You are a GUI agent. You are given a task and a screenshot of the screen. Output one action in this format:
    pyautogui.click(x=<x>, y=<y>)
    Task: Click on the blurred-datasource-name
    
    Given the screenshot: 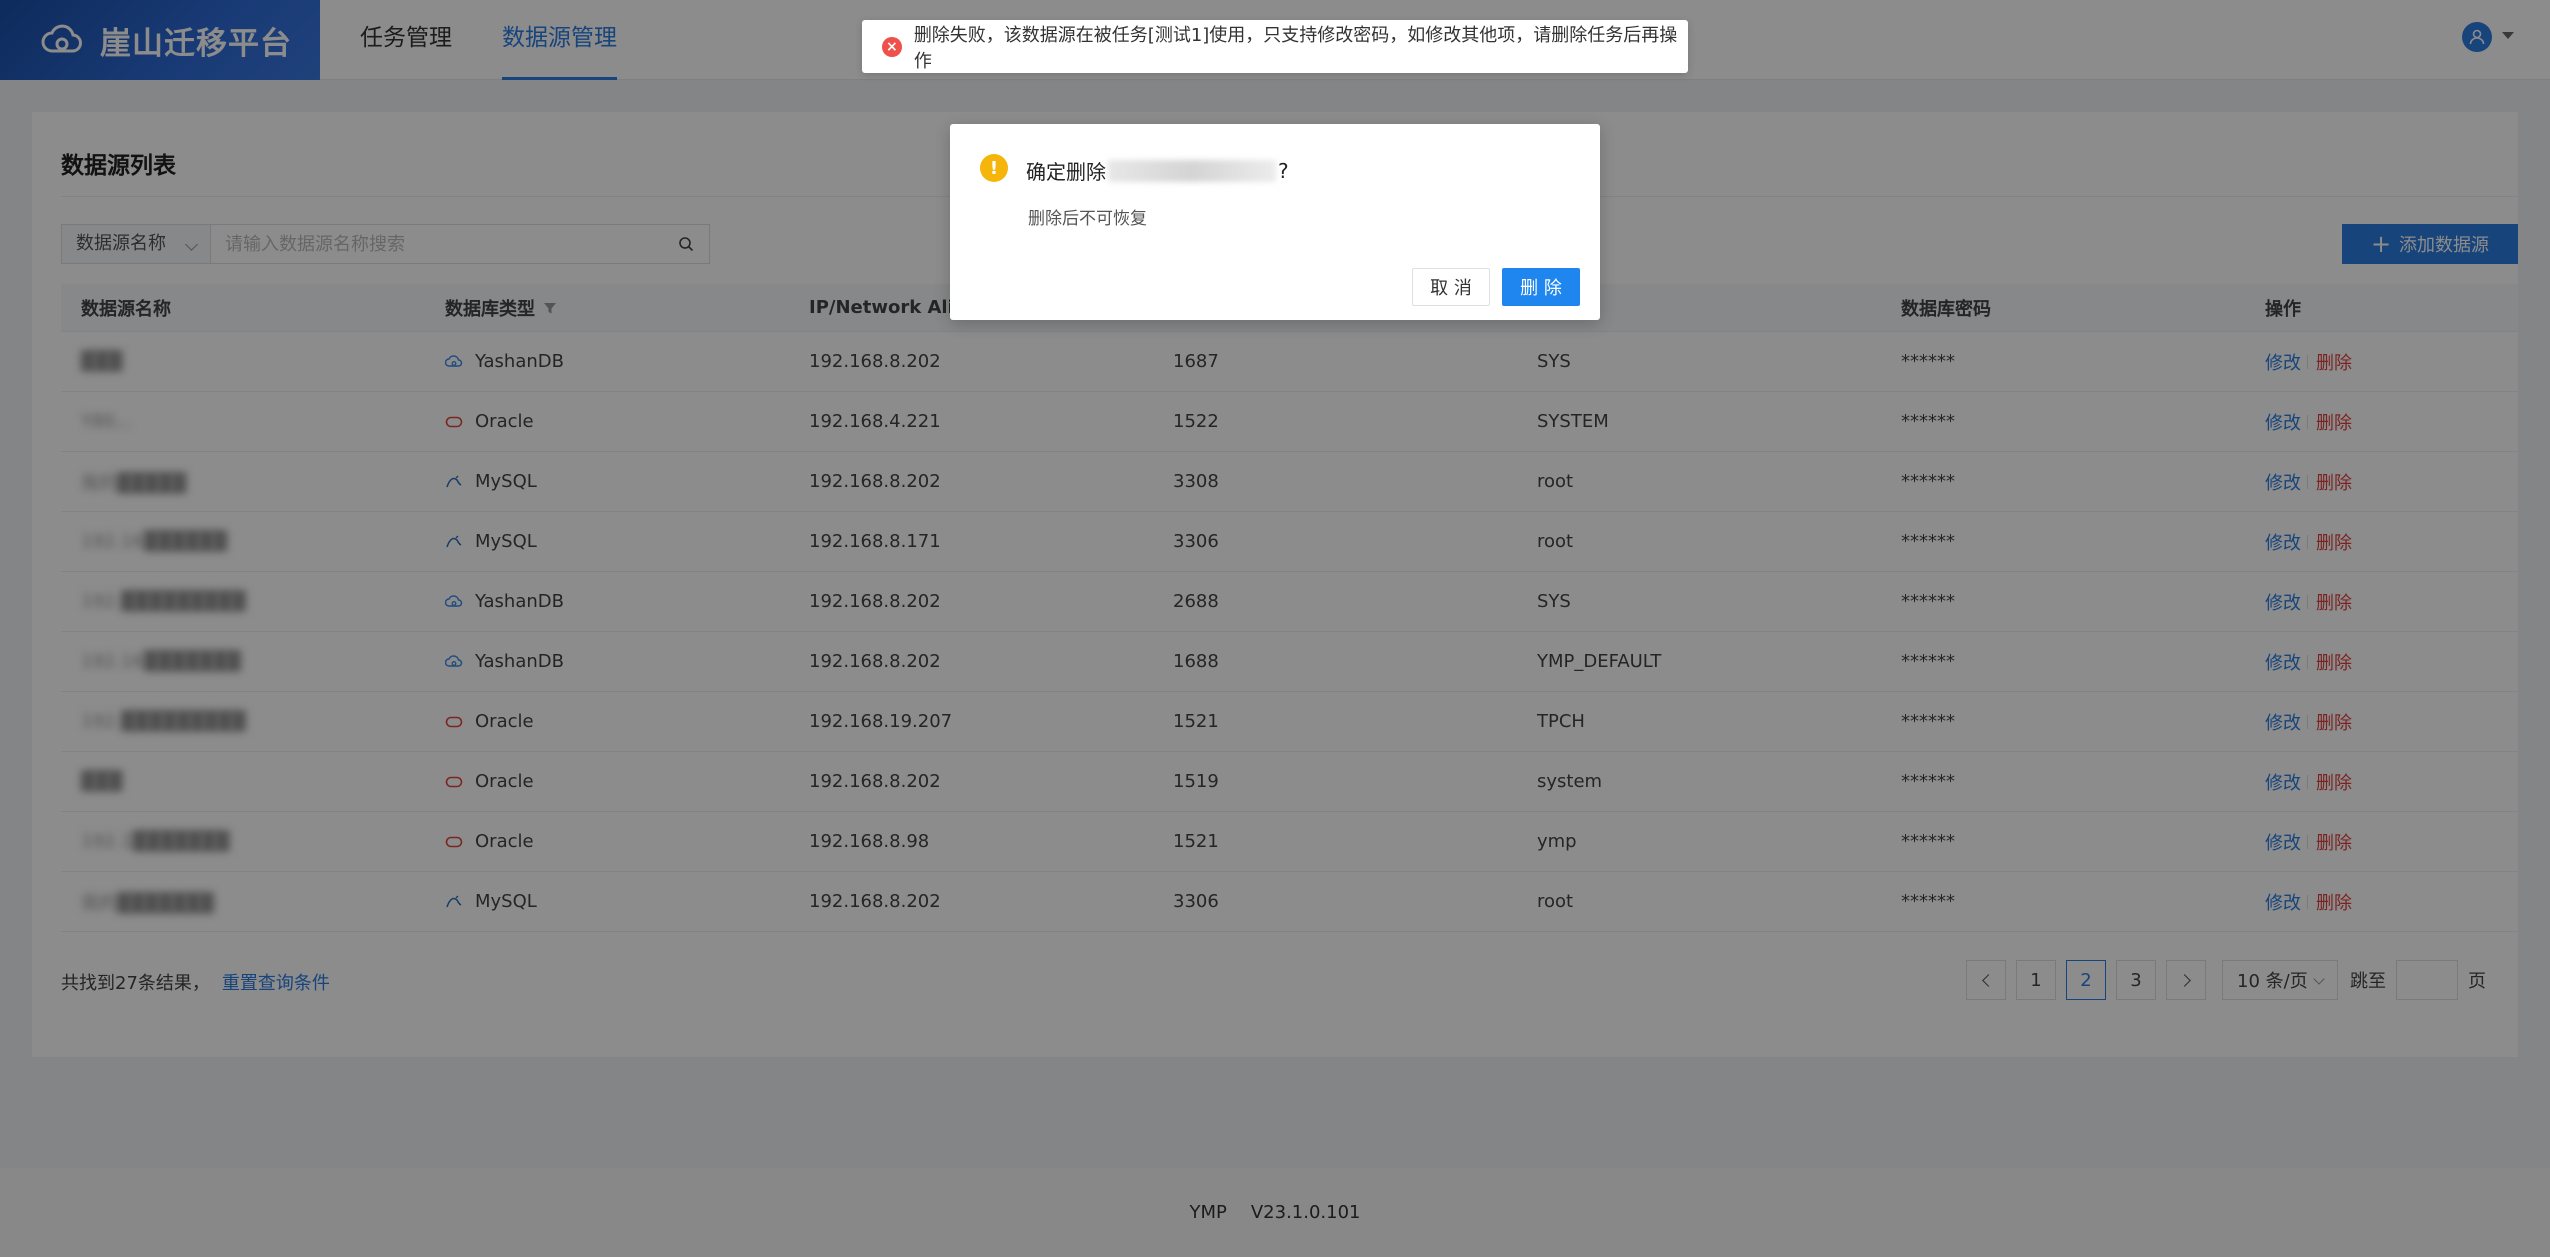 What is the action you would take?
    pyautogui.click(x=1192, y=170)
    